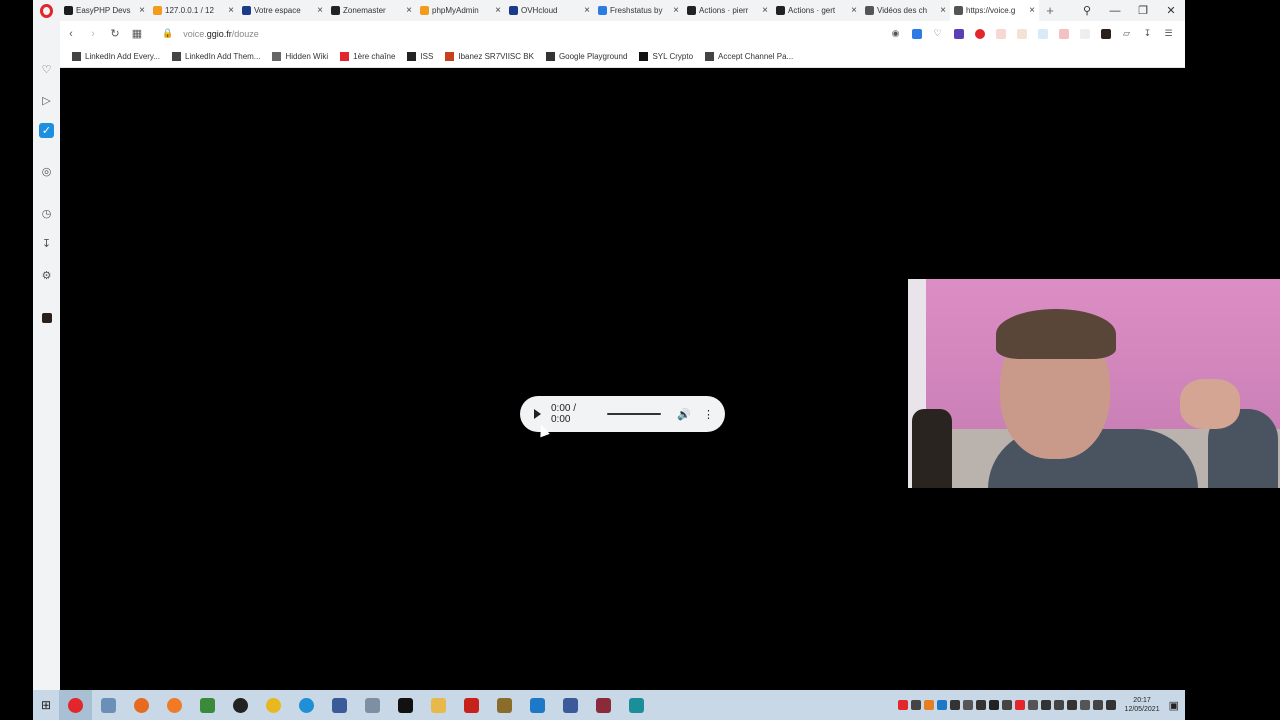 The width and height of the screenshot is (1280, 720). Describe the element at coordinates (1126, 34) in the screenshot. I see `cube-icon: ▱` at that location.